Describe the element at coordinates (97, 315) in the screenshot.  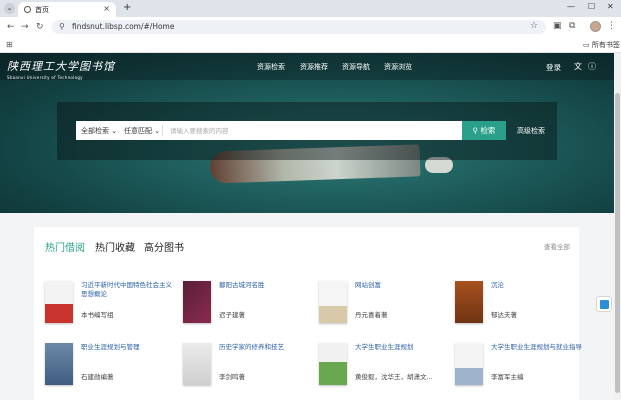
I see `book-author: 本书编写组` at that location.